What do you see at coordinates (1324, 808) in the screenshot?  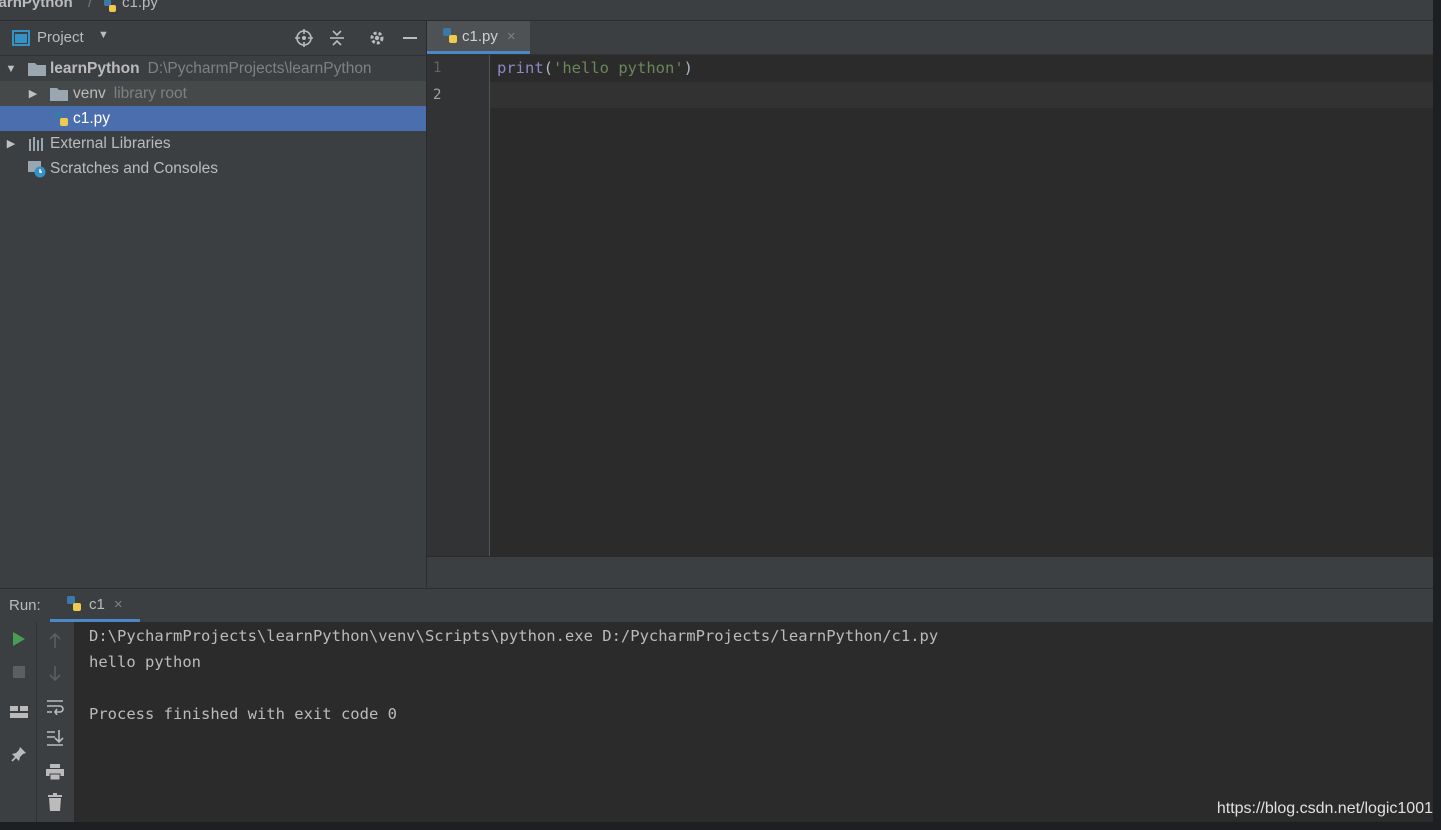 I see `watermark-text: https://blog.csdn.net/logic1001` at bounding box center [1324, 808].